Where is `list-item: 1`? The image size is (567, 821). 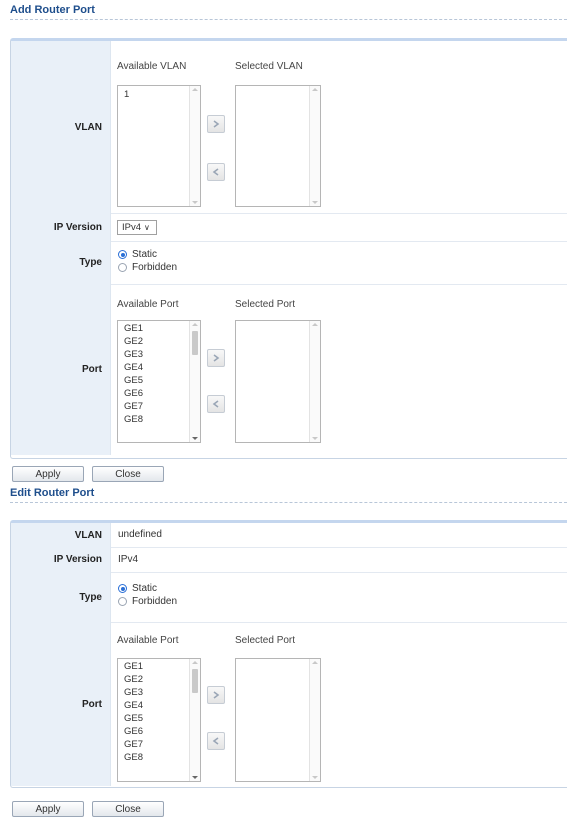
list-item: 1 is located at coordinates (126, 94).